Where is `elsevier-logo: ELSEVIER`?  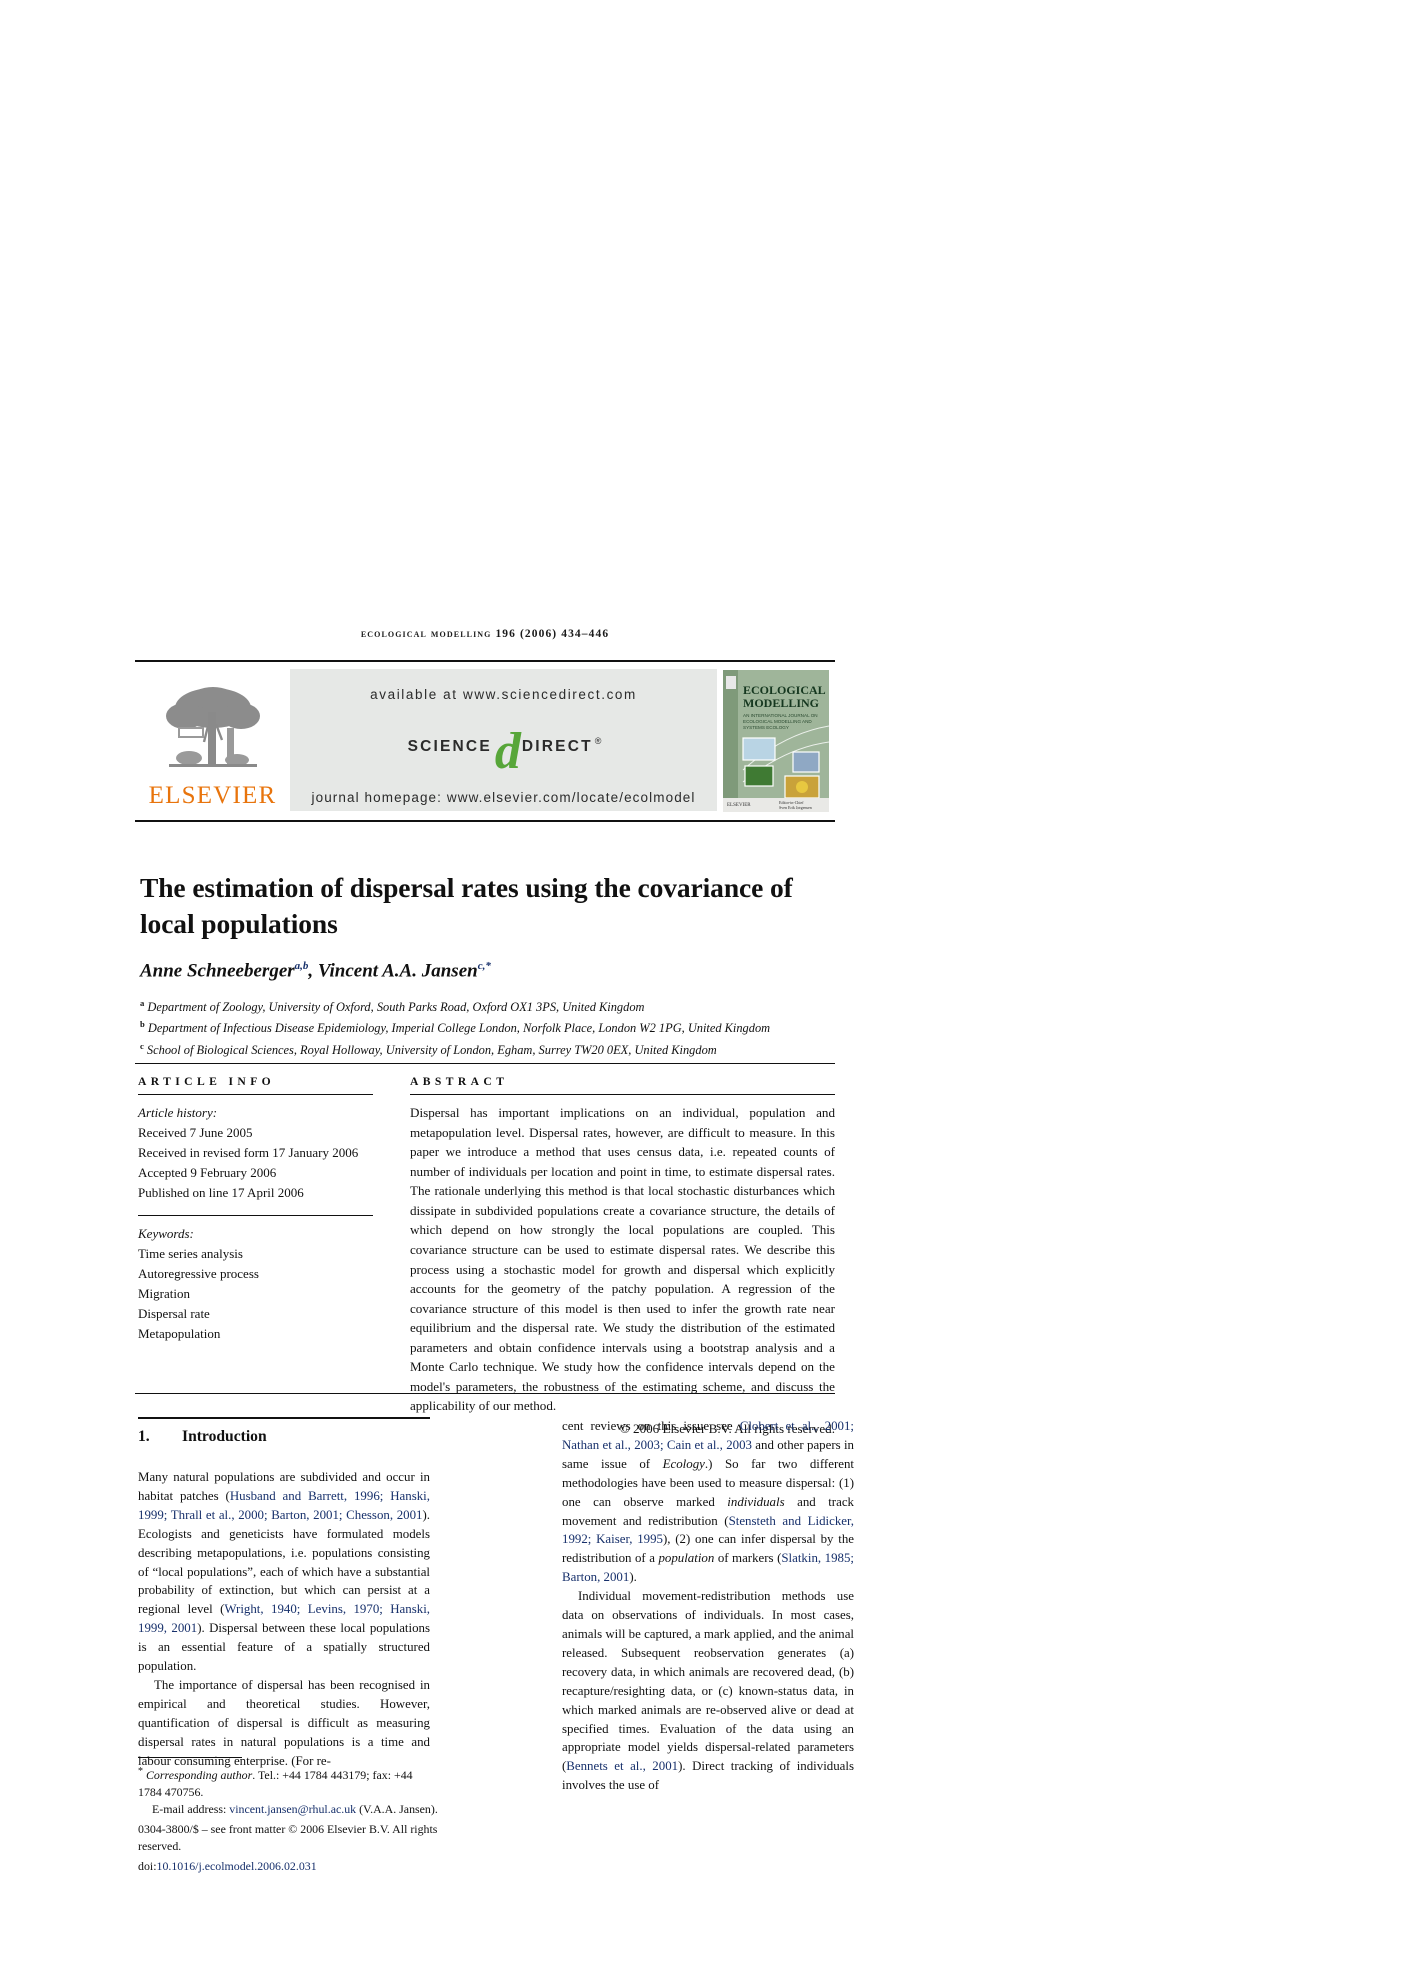 elsevier-logo: ELSEVIER is located at coordinates (212, 741).